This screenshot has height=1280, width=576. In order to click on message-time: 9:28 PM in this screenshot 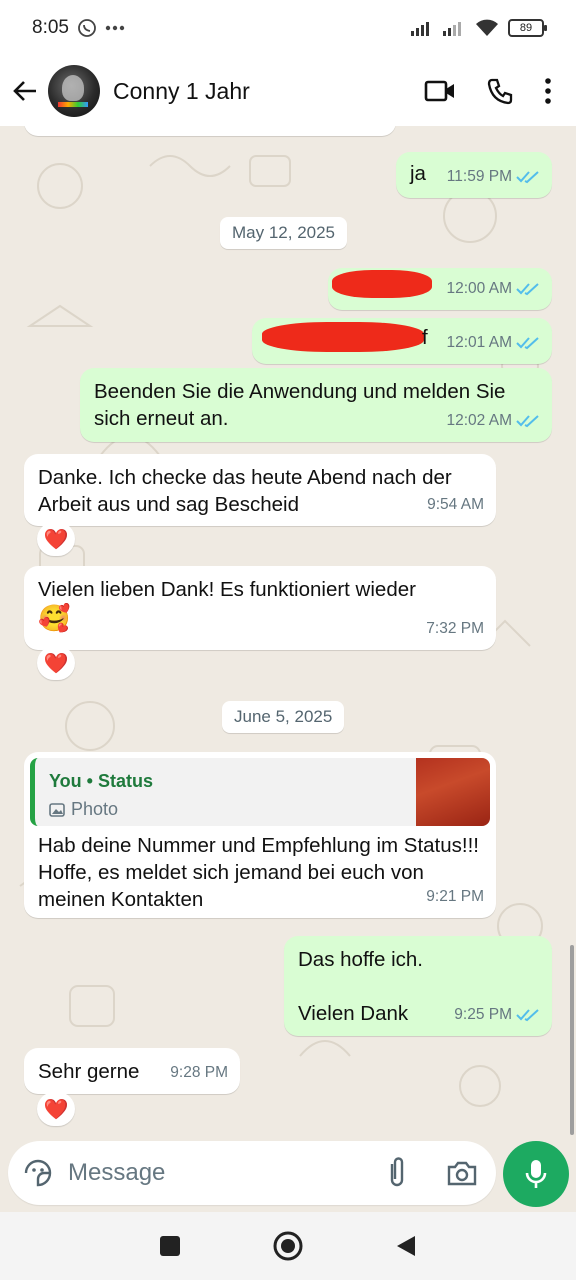, I will do `click(199, 1072)`.